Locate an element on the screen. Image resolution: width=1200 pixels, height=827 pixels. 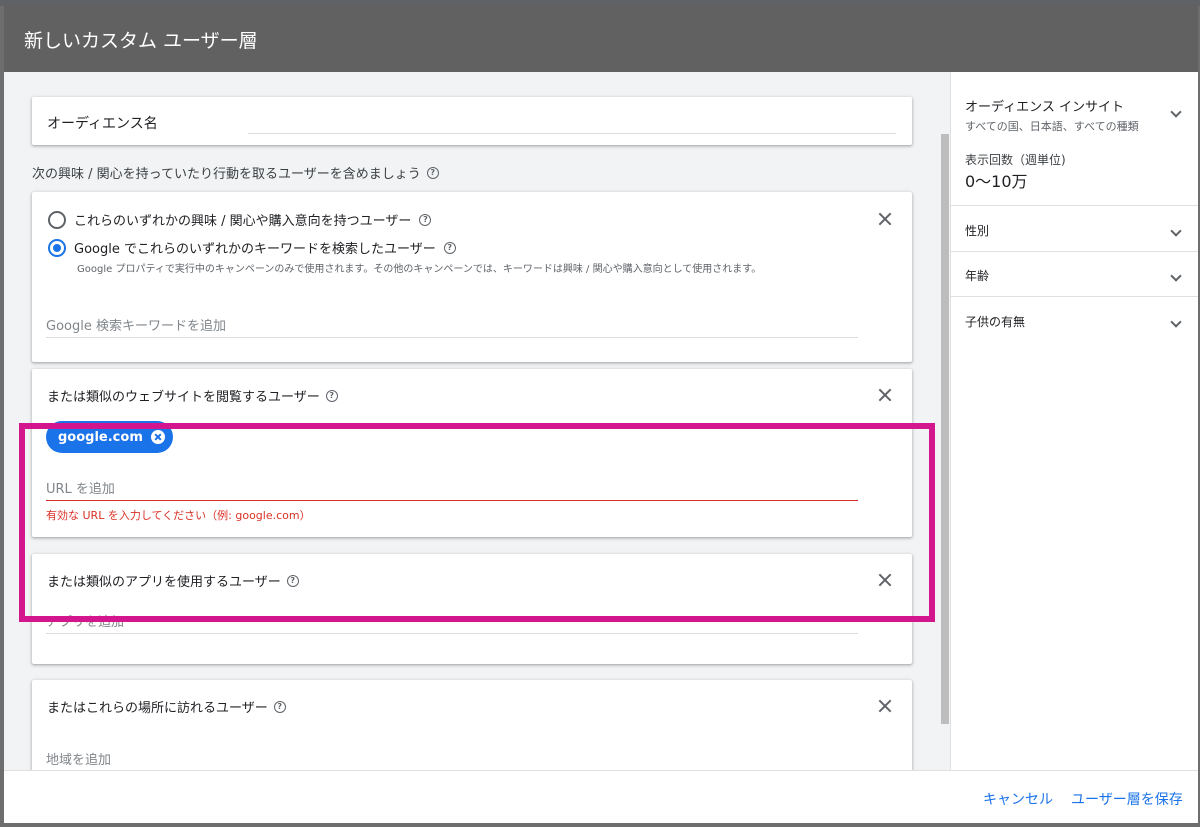
places-title: またはこれらの場所に訪れるユーザー ? is located at coordinates (166, 706).